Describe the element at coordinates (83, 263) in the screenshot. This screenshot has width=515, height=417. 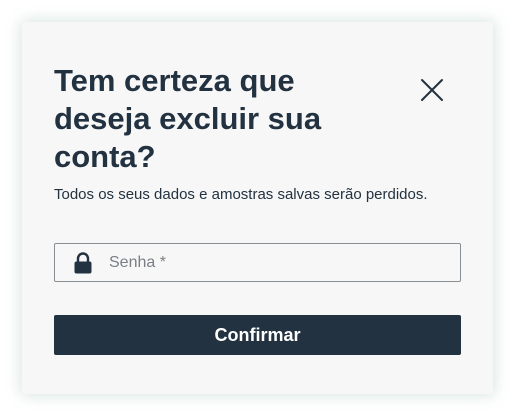
I see `lock-icon` at that location.